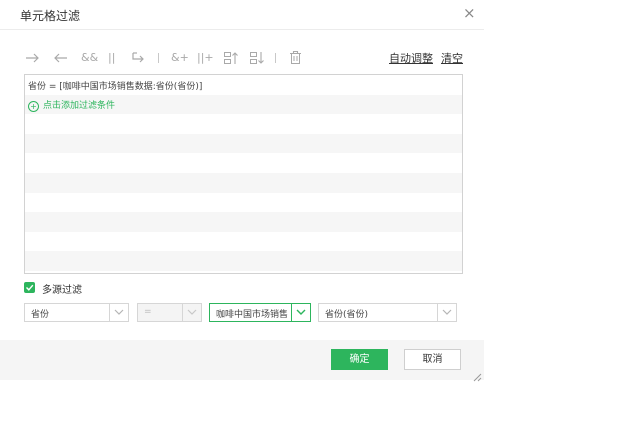 The width and height of the screenshot is (634, 447). Describe the element at coordinates (180, 58) in the screenshot. I see `add-and-icon: &+` at that location.